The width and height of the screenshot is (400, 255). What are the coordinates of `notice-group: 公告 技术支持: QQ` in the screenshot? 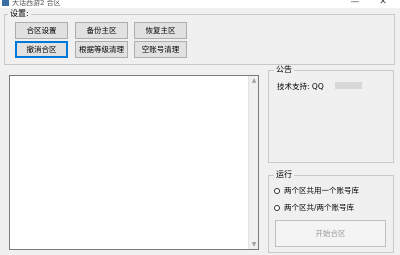 It's located at (331, 114).